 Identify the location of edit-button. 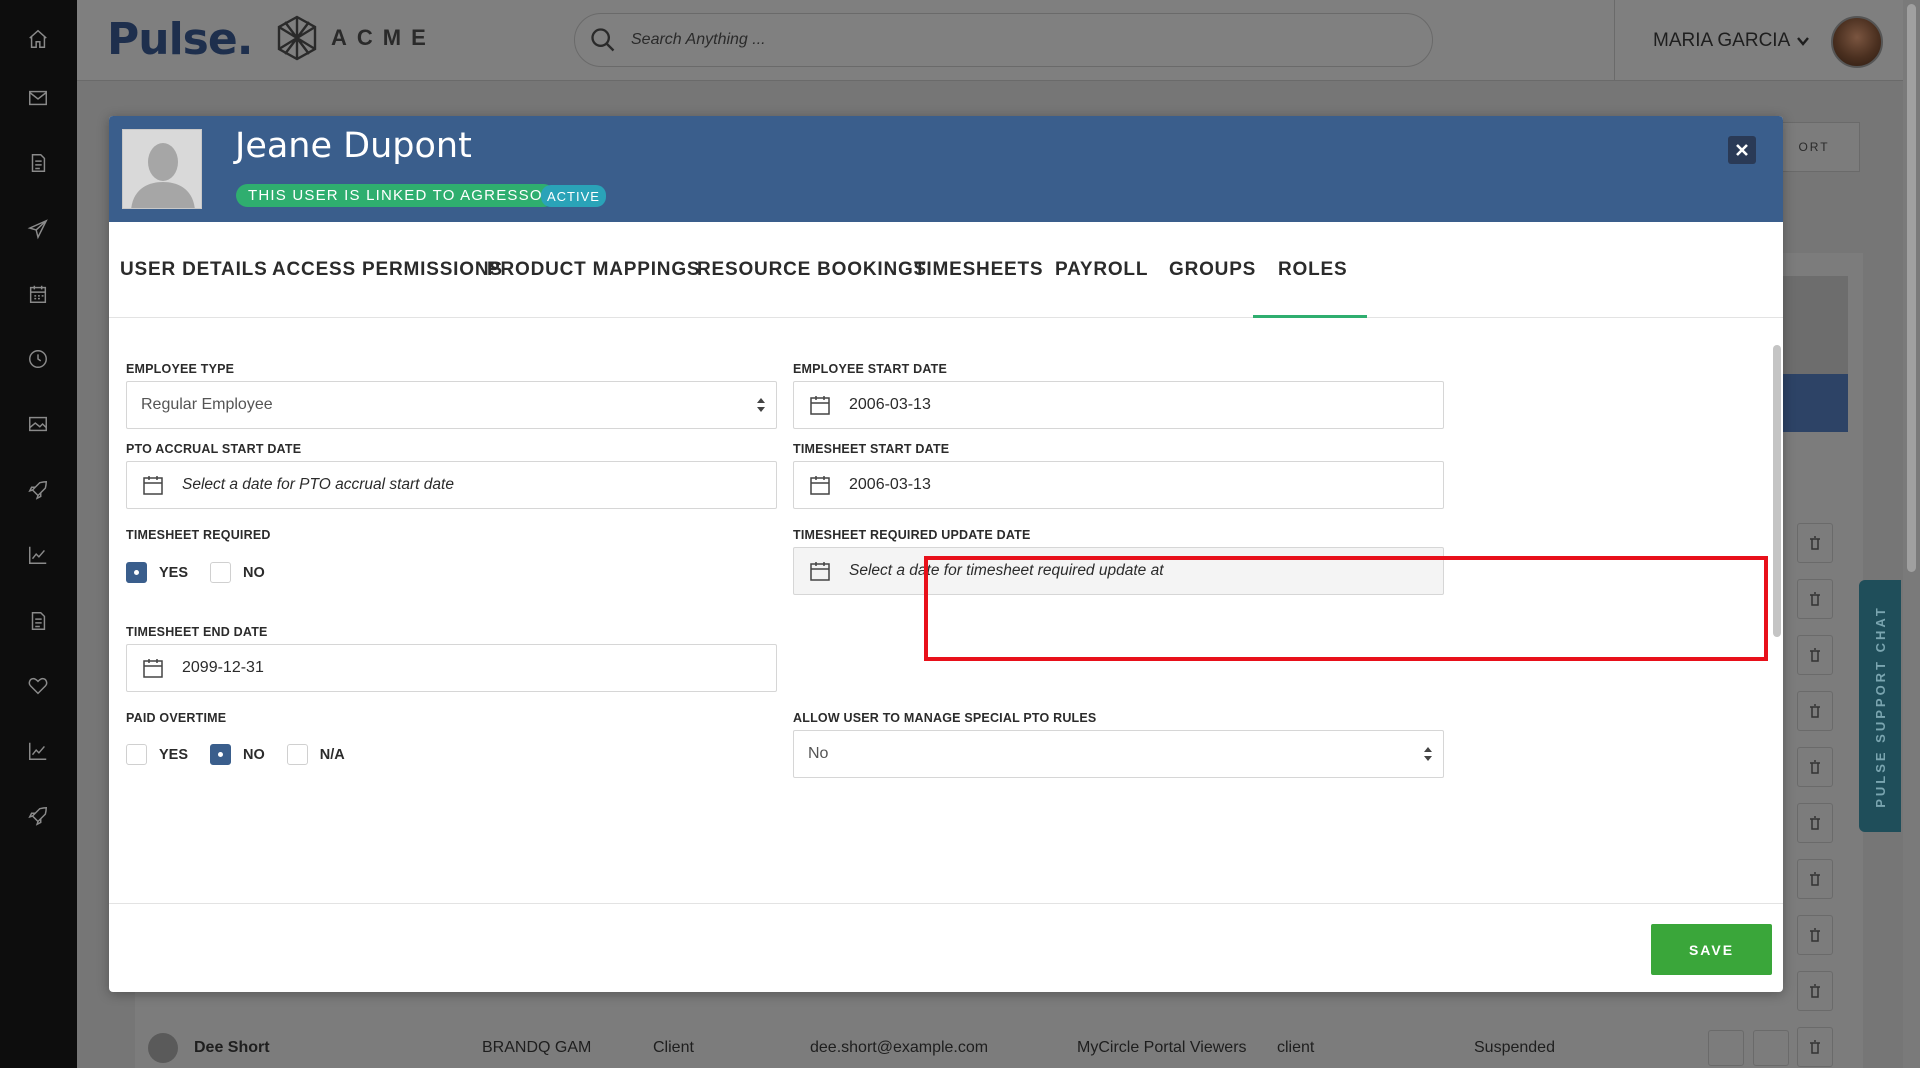
(1726, 1048).